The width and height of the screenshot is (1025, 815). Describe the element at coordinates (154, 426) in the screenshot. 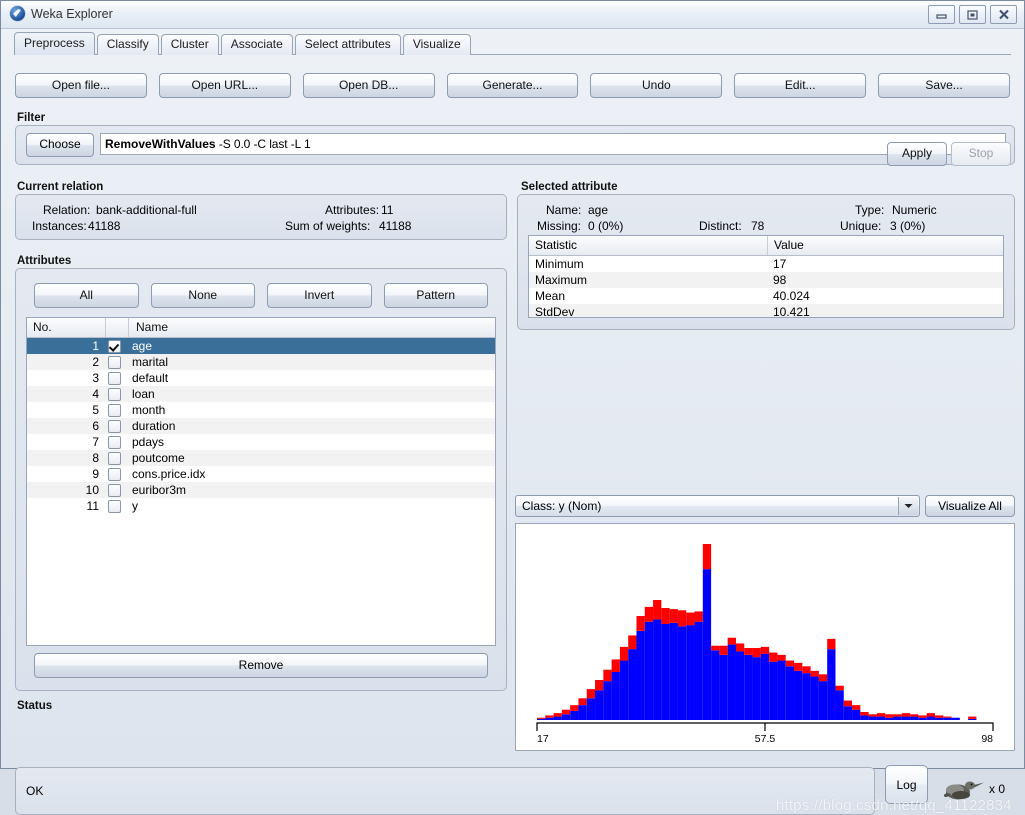

I see `attribute-name: duration` at that location.